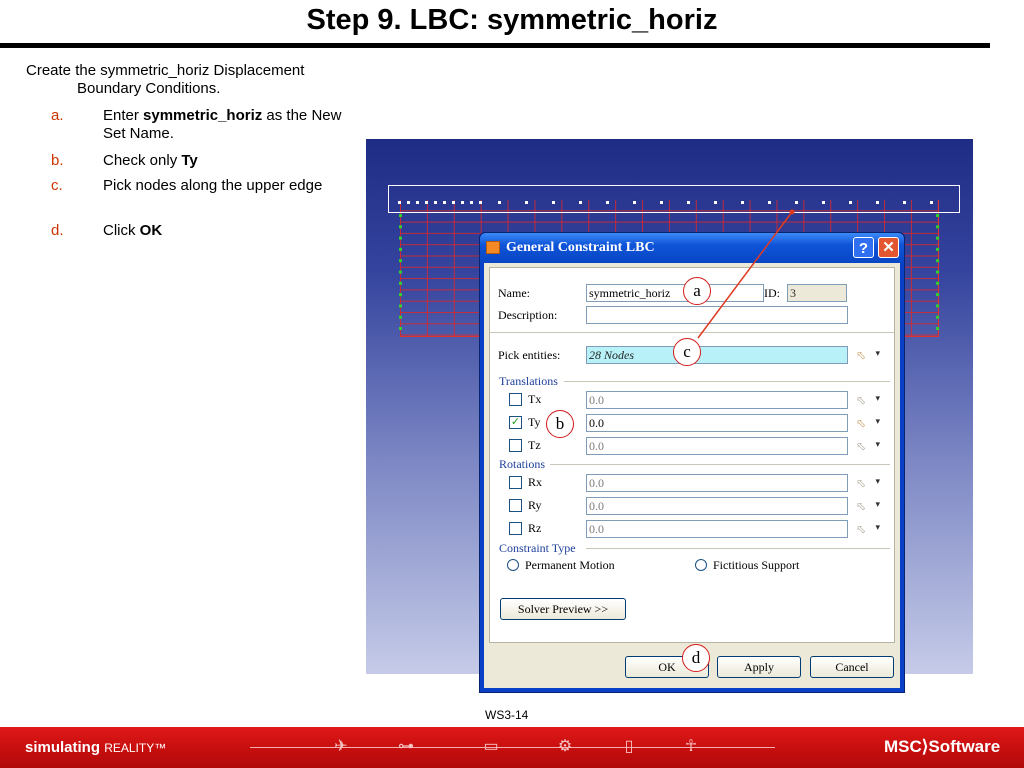  What do you see at coordinates (406, 746) in the screenshot?
I see `car-icon: ⊶` at bounding box center [406, 746].